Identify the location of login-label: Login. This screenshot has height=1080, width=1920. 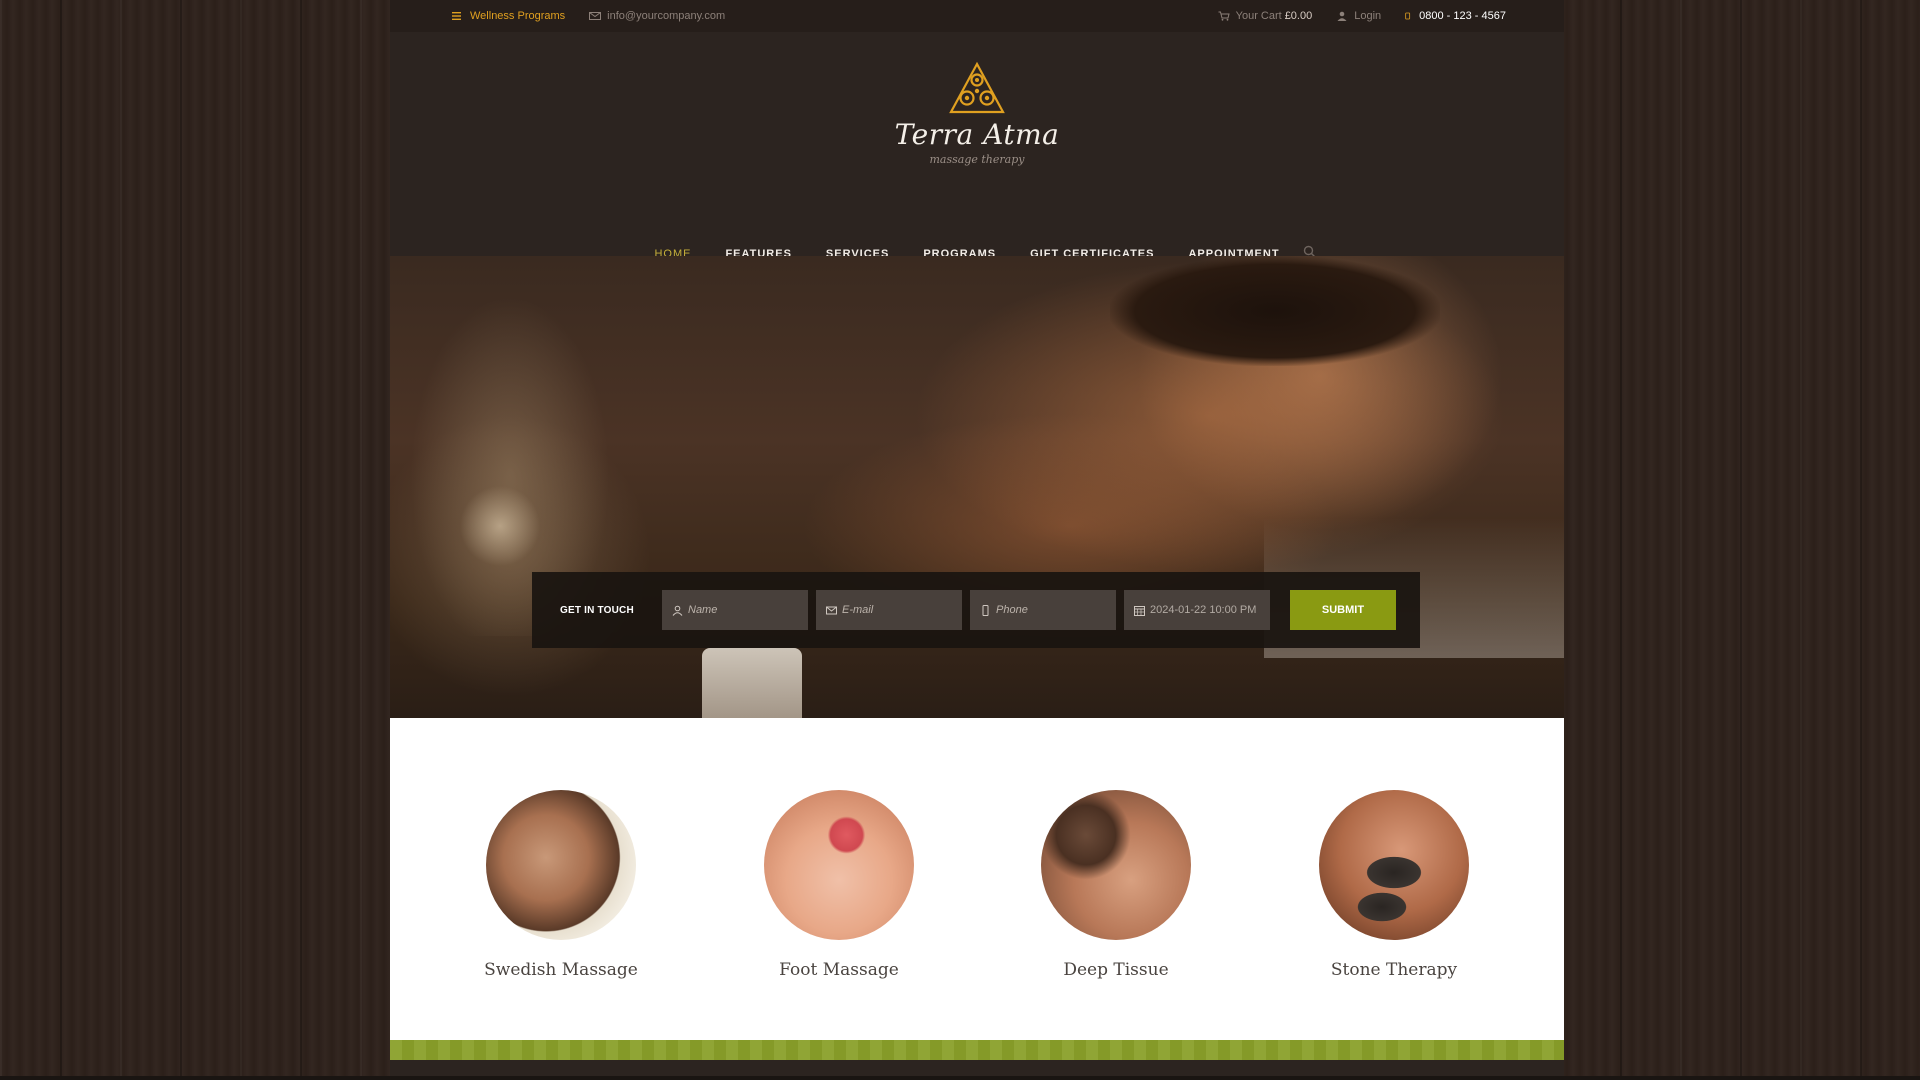
(1368, 16).